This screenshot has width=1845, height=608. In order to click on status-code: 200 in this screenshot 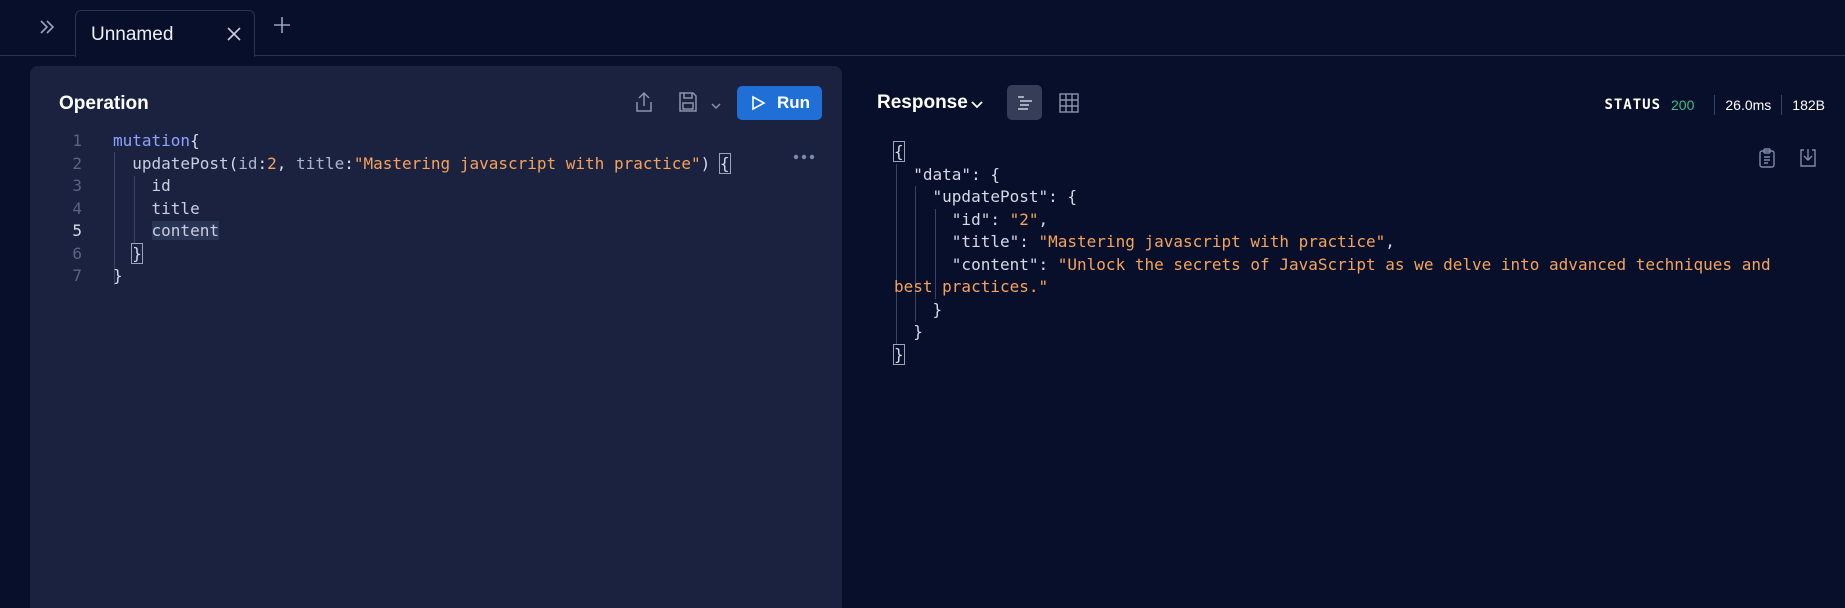, I will do `click(1683, 105)`.